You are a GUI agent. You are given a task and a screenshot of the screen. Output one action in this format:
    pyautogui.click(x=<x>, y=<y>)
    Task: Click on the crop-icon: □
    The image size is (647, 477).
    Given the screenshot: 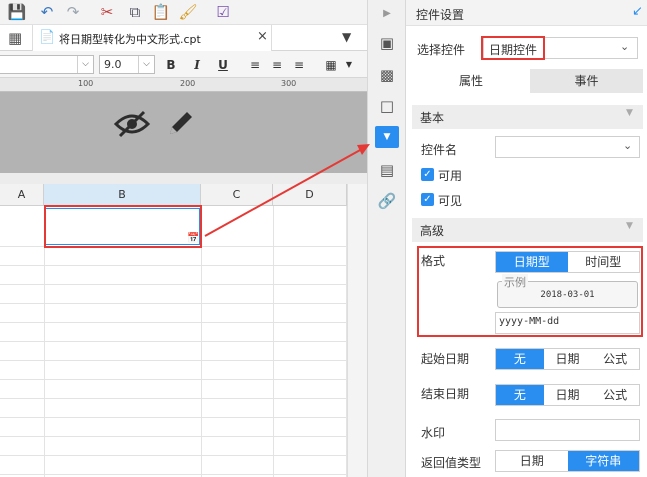 What is the action you would take?
    pyautogui.click(x=387, y=106)
    